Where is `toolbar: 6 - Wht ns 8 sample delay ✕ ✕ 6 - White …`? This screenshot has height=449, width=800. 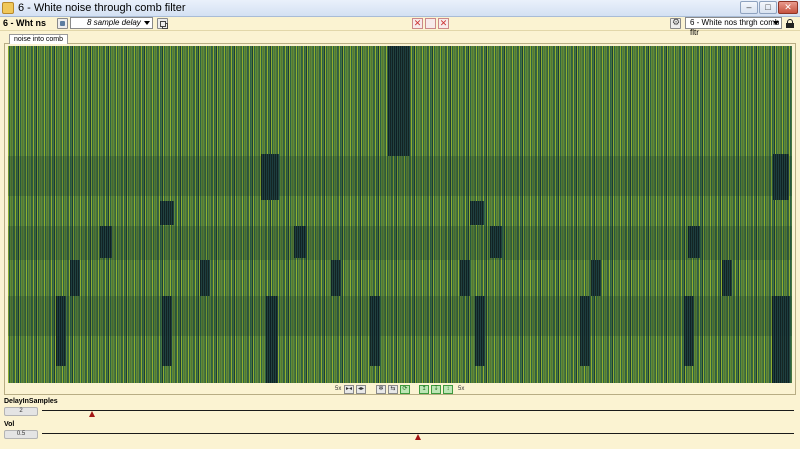 toolbar: 6 - Wht ns 8 sample delay ✕ ✕ 6 - White … is located at coordinates (400, 27).